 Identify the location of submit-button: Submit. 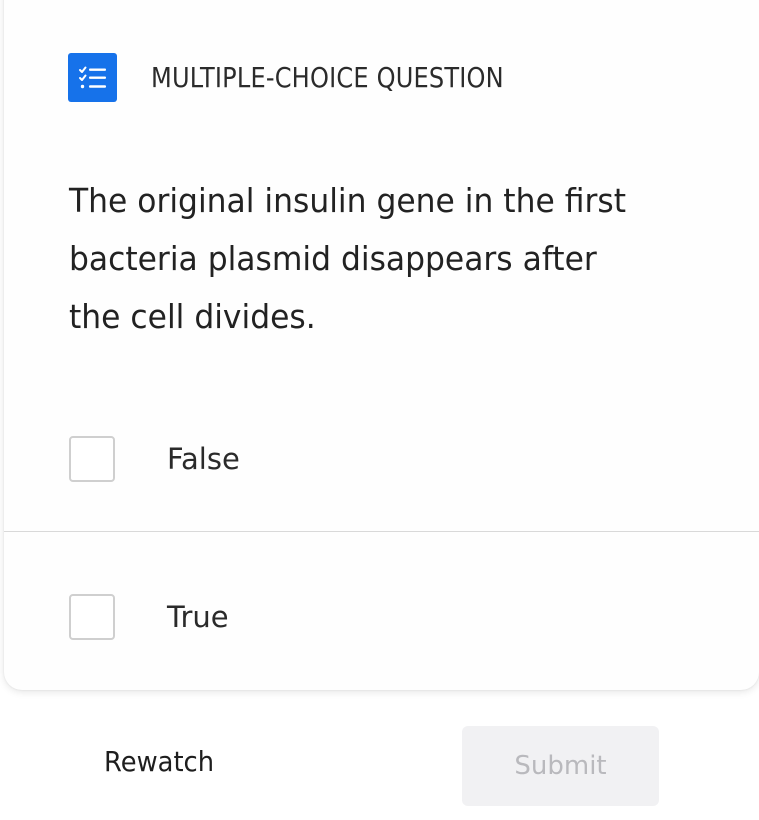
(560, 766).